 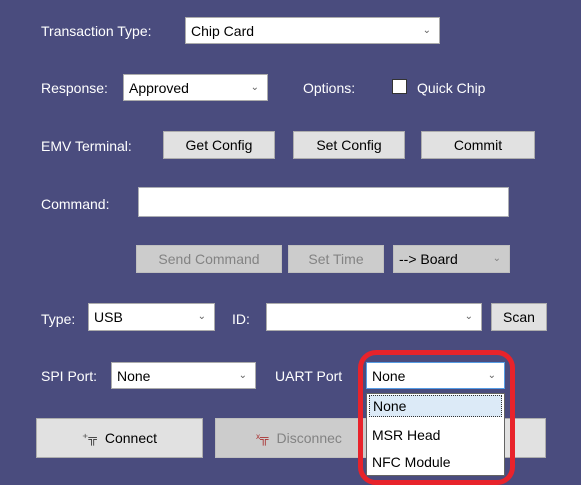 What do you see at coordinates (435, 375) in the screenshot?
I see `uart-port-select: None ⌄` at bounding box center [435, 375].